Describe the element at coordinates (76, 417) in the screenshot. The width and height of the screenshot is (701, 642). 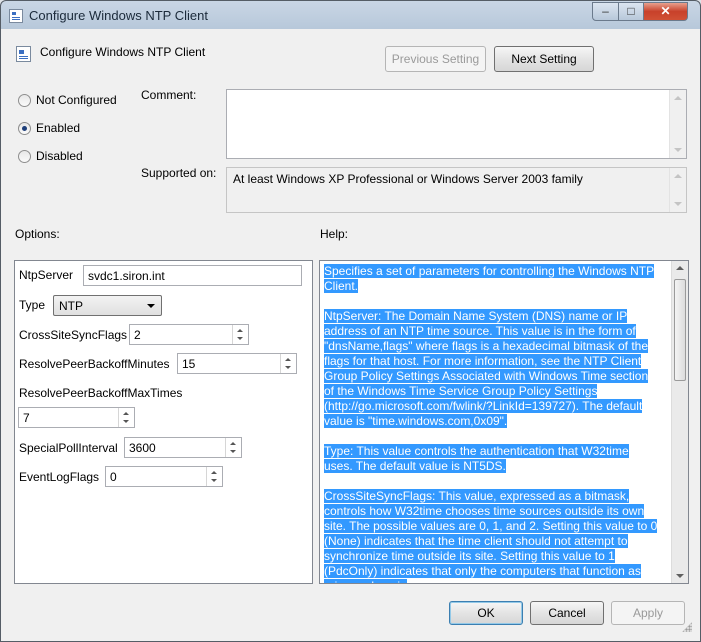
I see `resolve-peer-backoff-max-times-spinner: 7` at that location.